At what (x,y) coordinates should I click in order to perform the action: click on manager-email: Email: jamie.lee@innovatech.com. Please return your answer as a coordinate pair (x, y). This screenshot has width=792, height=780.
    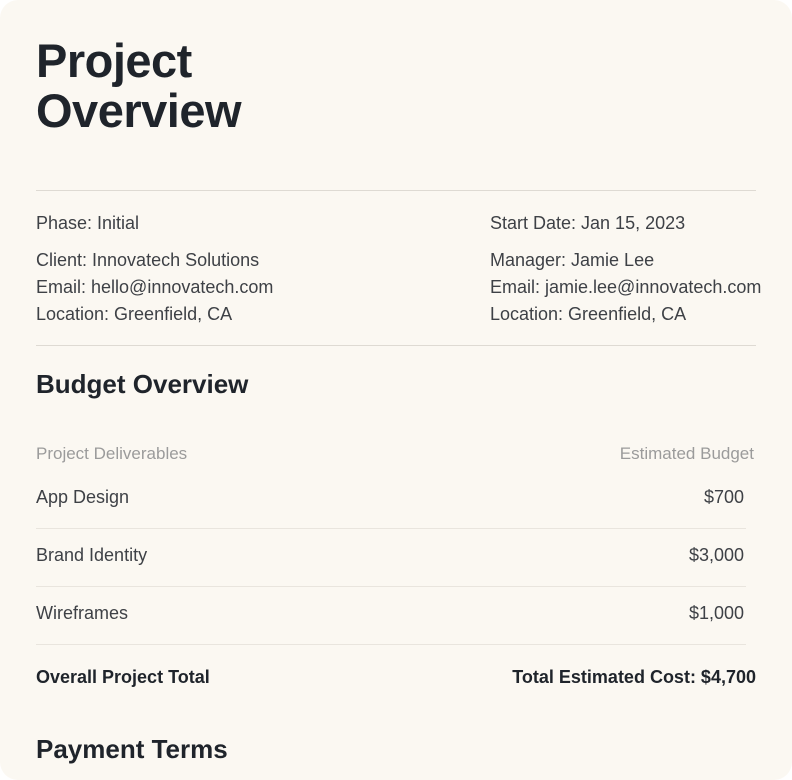
    Looking at the image, I should click on (626, 287).